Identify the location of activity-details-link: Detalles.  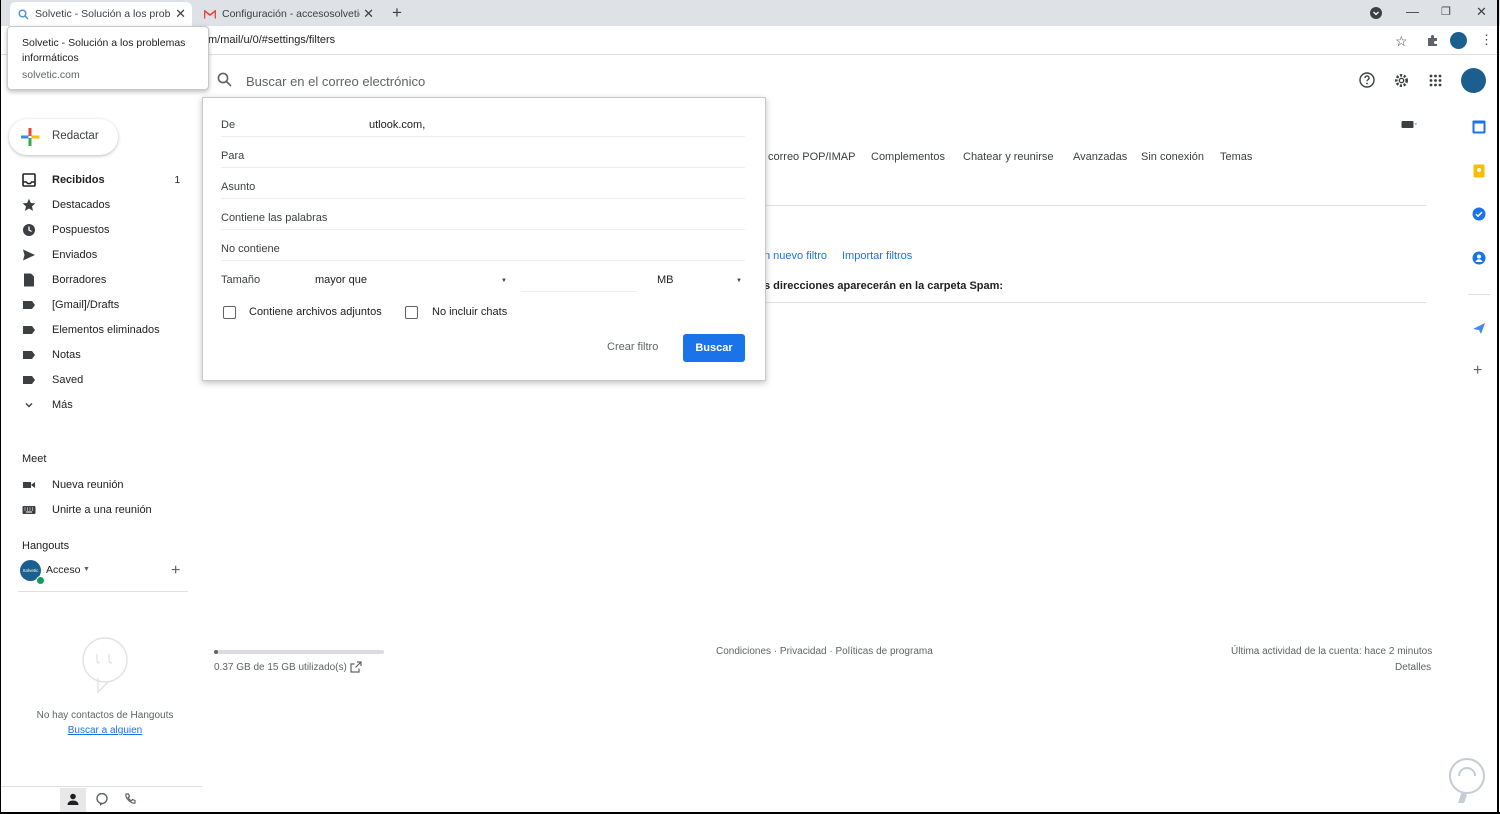
(1413, 667).